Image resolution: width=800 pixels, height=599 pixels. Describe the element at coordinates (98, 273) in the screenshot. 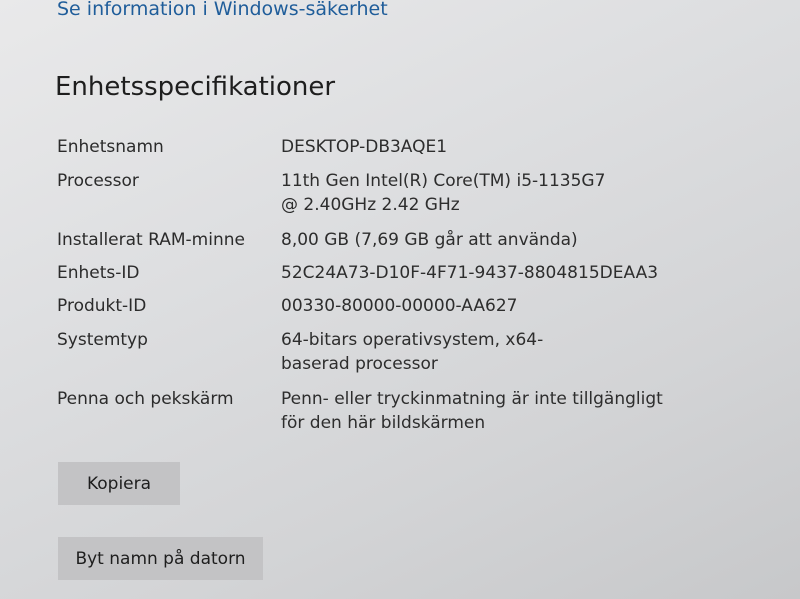

I see `spec-label: Enhets-ID` at that location.